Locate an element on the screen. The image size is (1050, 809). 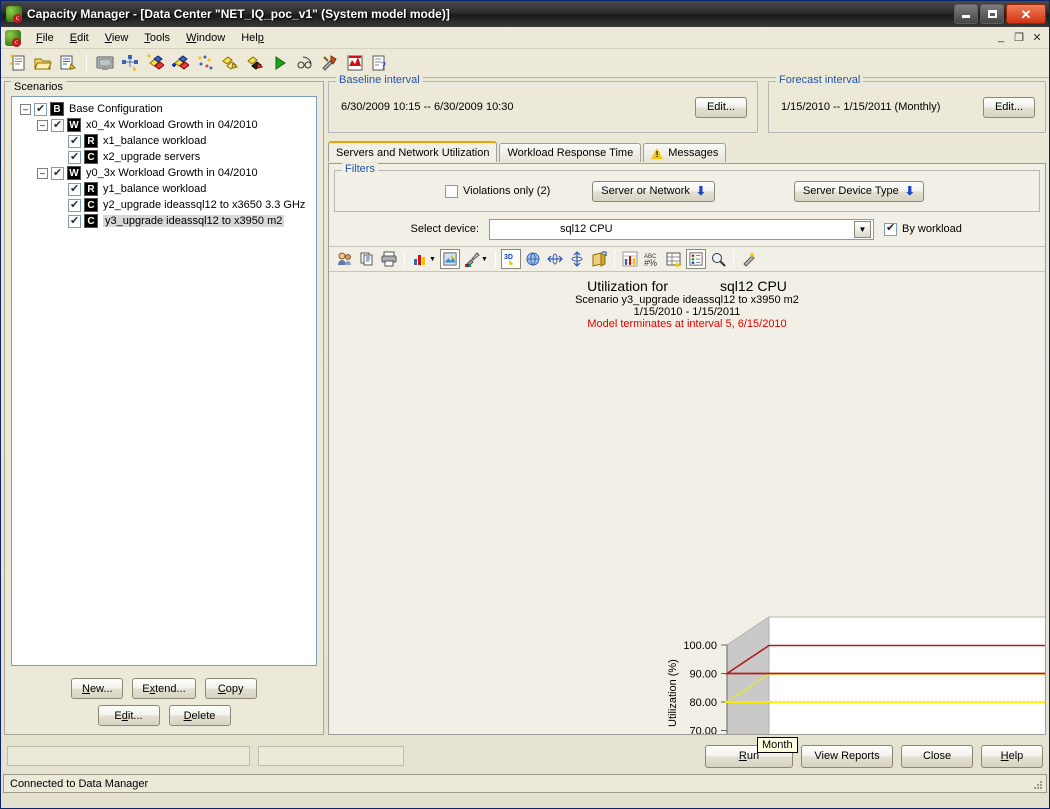
tree-node: Rx1_balance workload is located at coordinates (164, 141).